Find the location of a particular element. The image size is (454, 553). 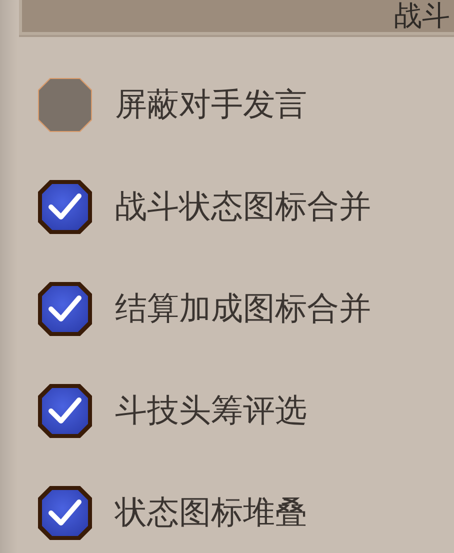

option-label: 斗技头筹评选 is located at coordinates (211, 410).